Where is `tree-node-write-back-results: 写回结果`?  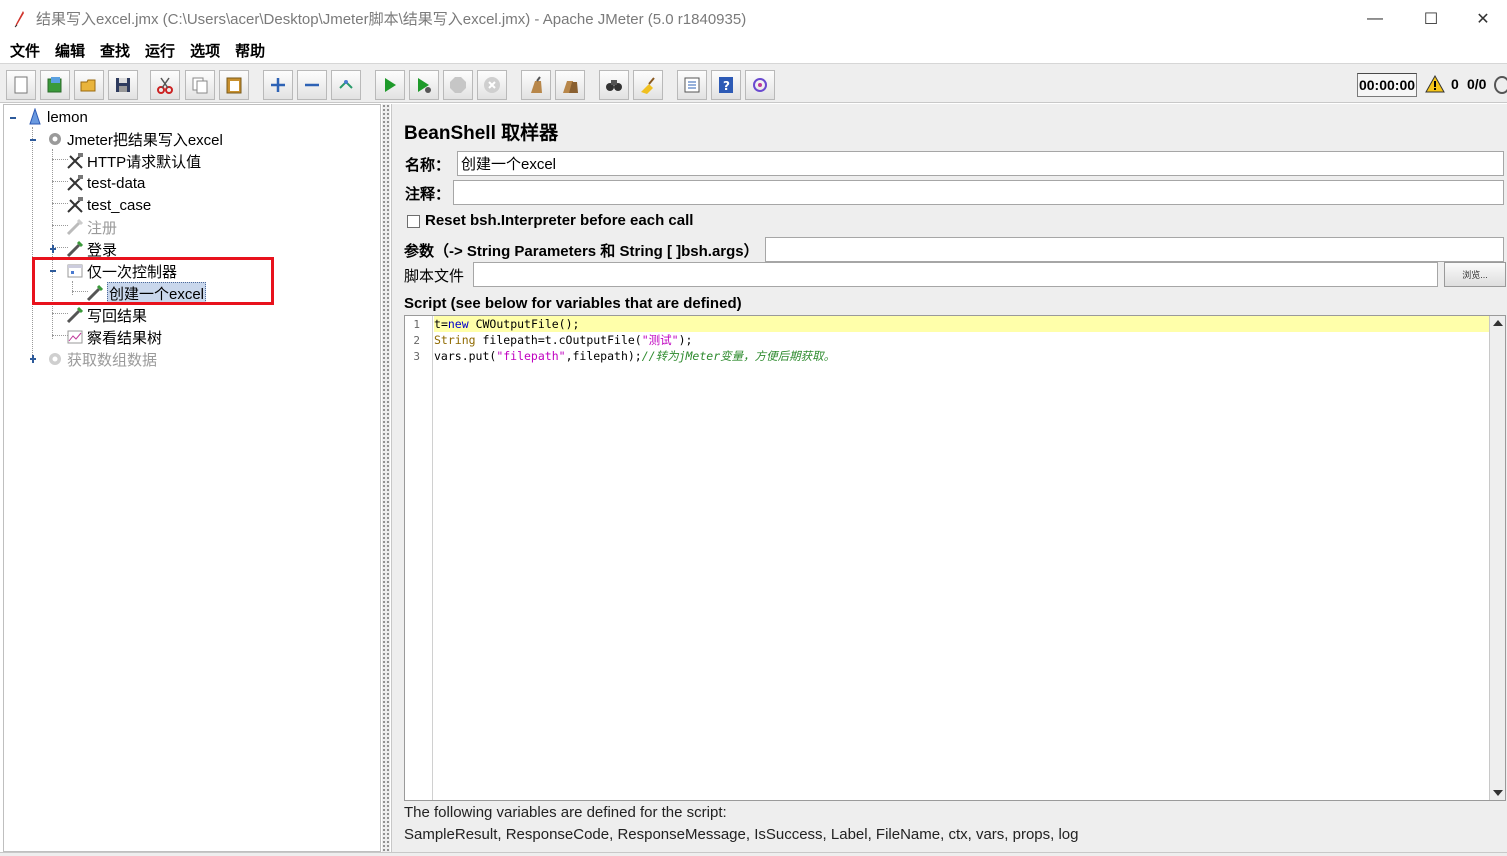
tree-node-write-back-results: 写回结果 is located at coordinates (106, 315).